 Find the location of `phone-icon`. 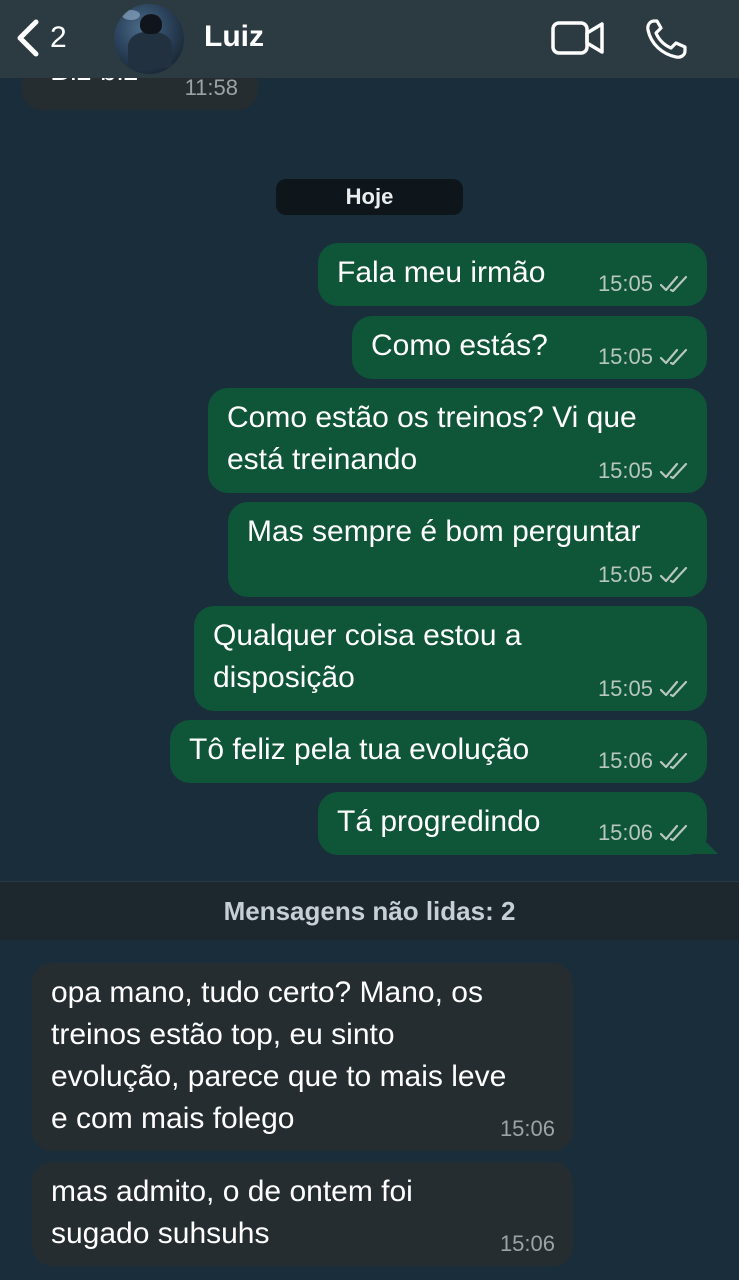

phone-icon is located at coordinates (666, 39).